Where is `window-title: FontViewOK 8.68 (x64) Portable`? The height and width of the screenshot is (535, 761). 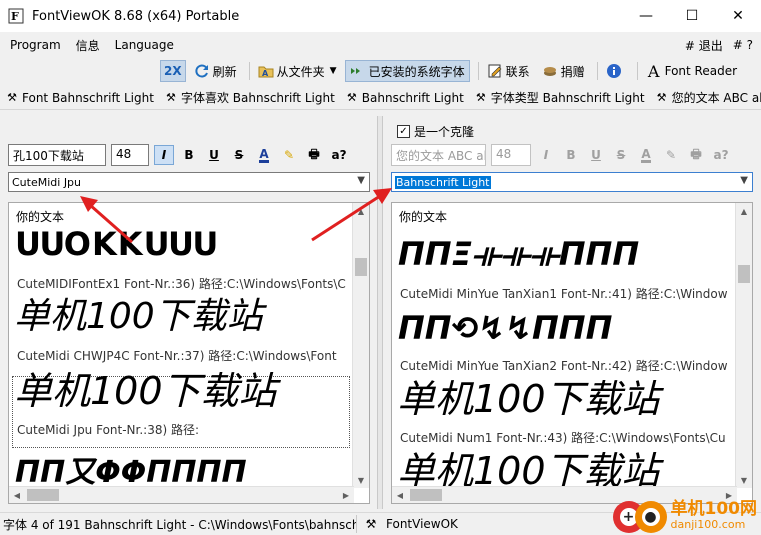 window-title: FontViewOK 8.68 (x64) Portable is located at coordinates (136, 16).